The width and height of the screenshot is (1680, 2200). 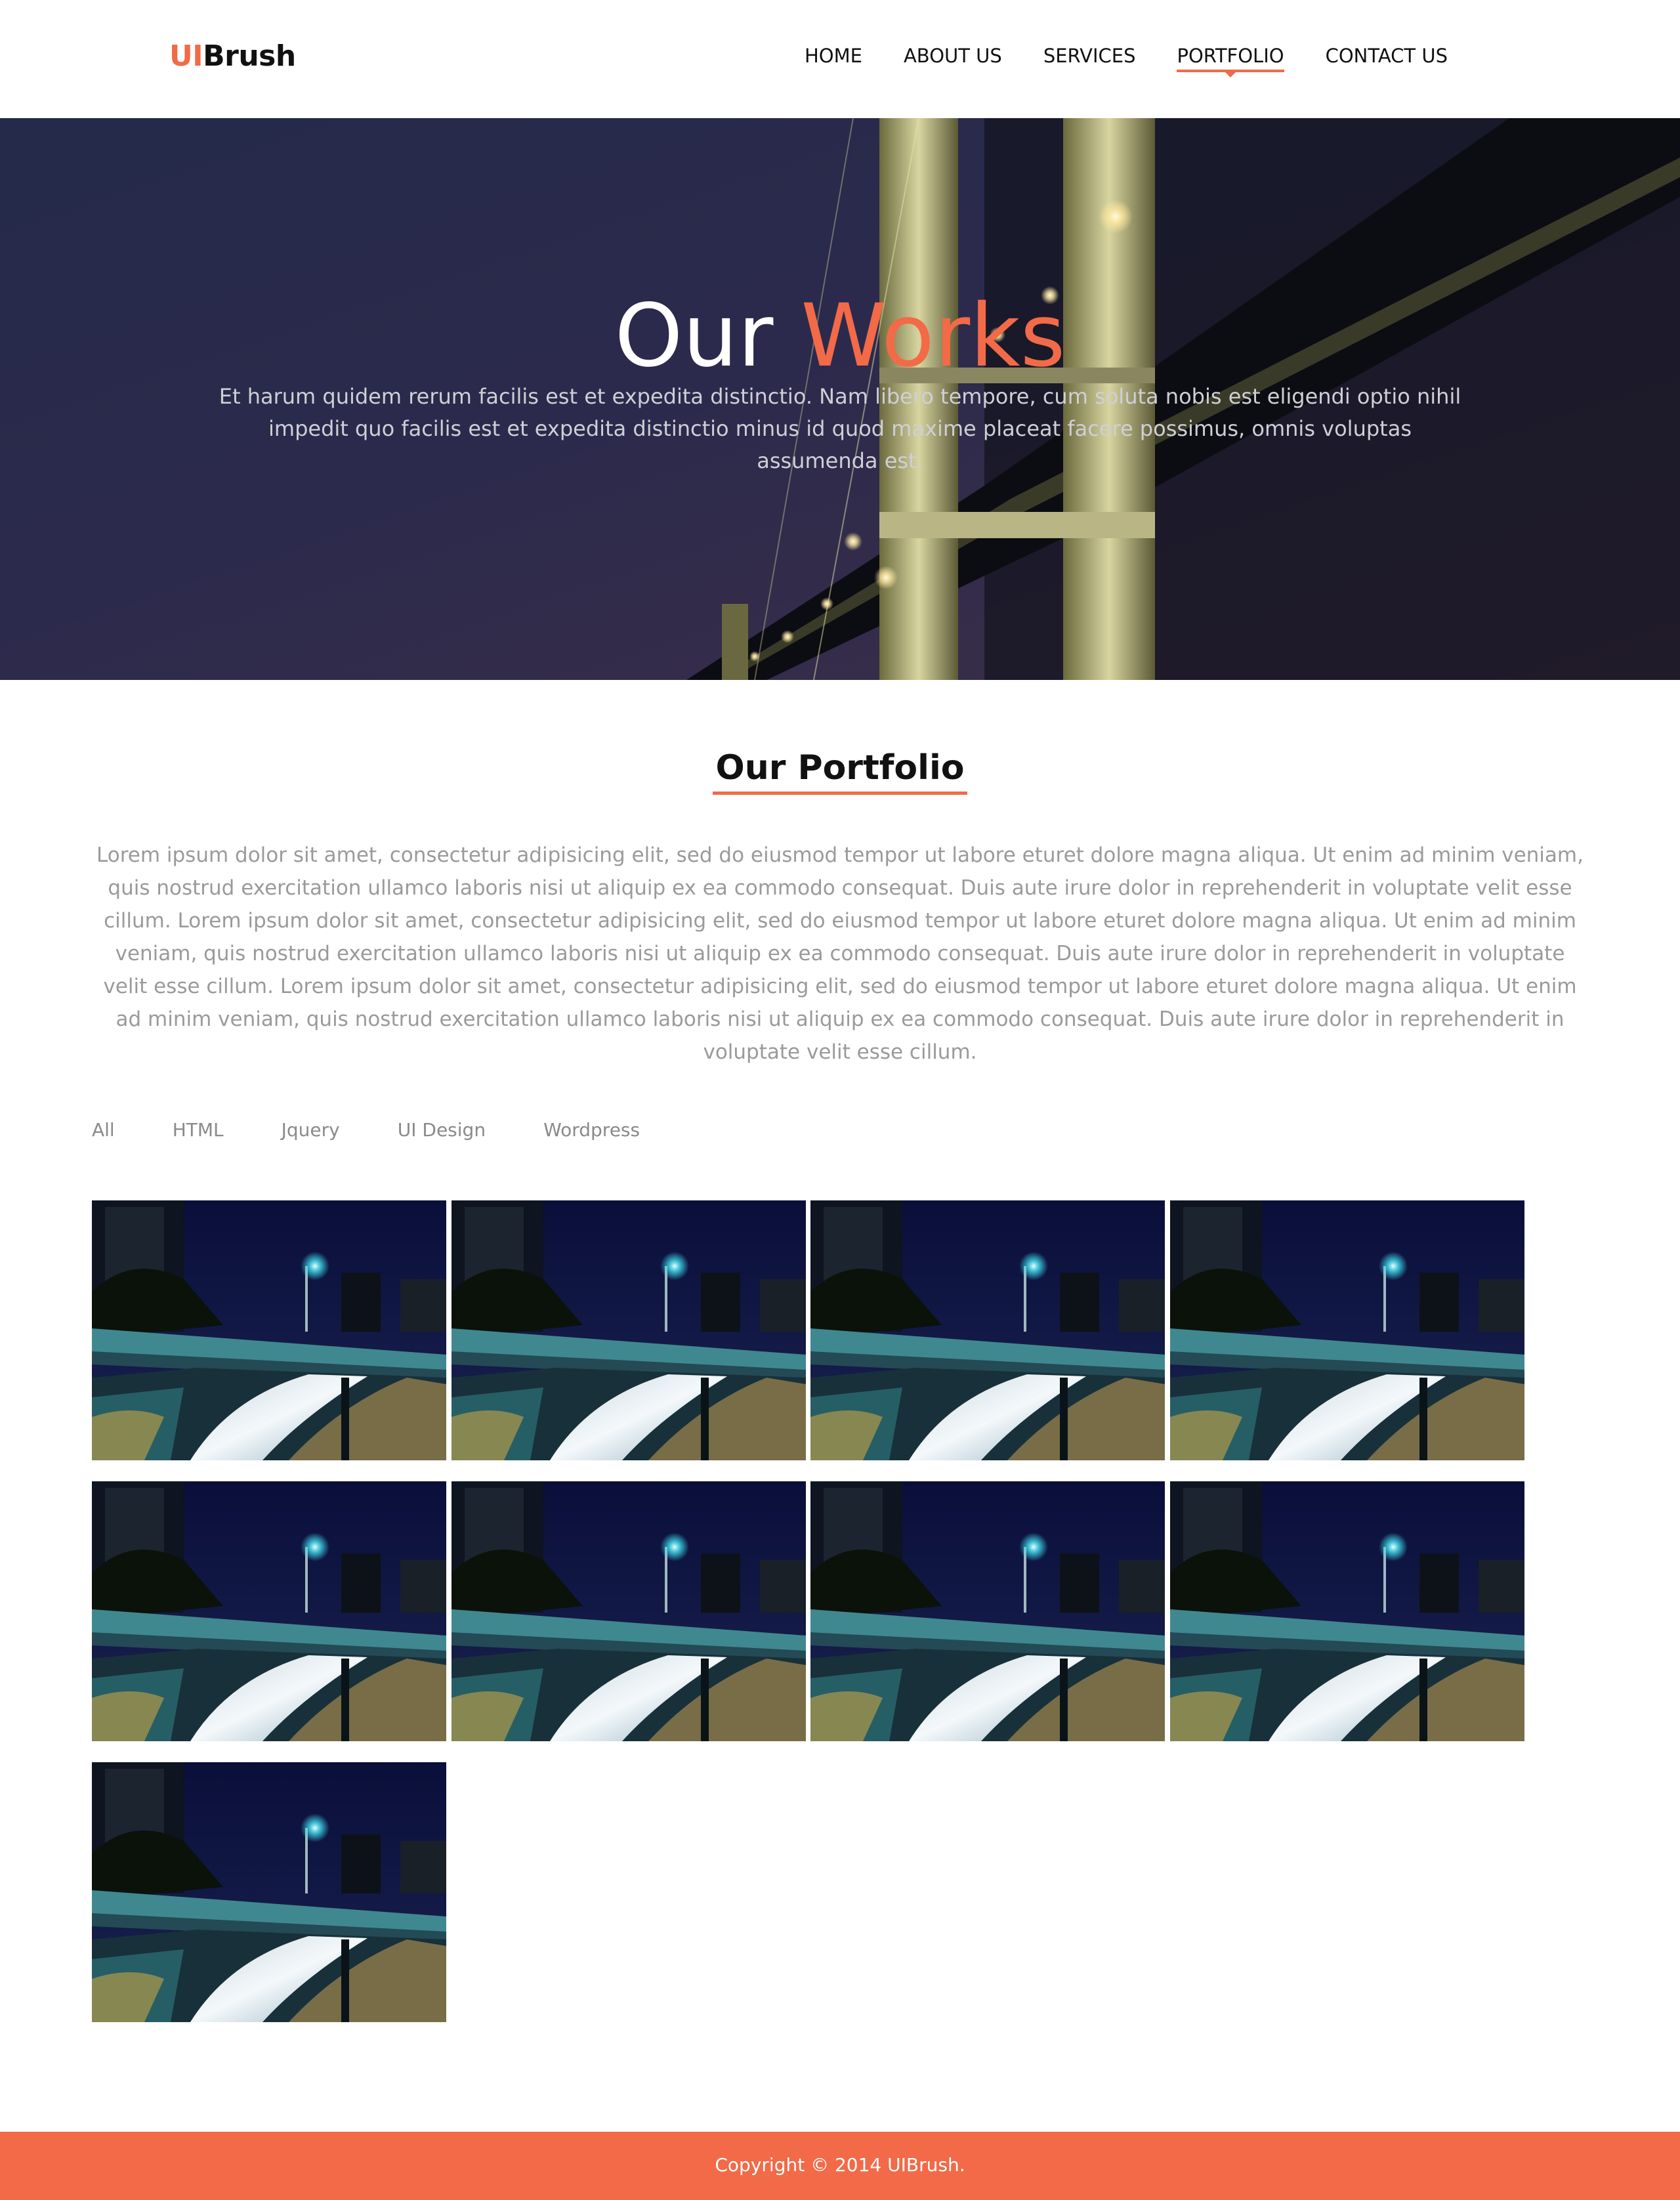 What do you see at coordinates (198, 1130) in the screenshot?
I see `filter-html: HTML` at bounding box center [198, 1130].